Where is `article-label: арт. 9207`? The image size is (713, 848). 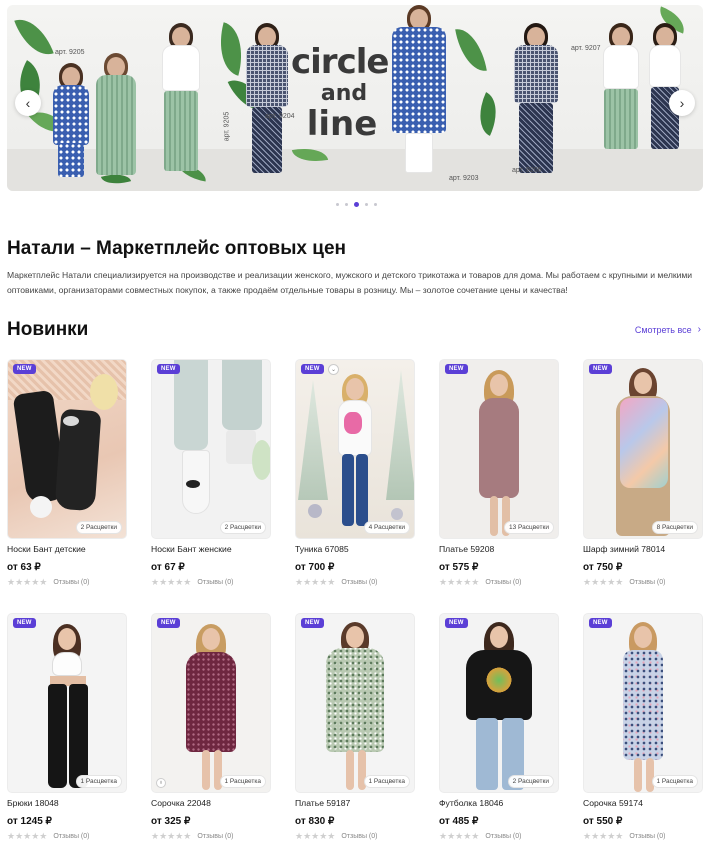 article-label: арт. 9207 is located at coordinates (586, 48).